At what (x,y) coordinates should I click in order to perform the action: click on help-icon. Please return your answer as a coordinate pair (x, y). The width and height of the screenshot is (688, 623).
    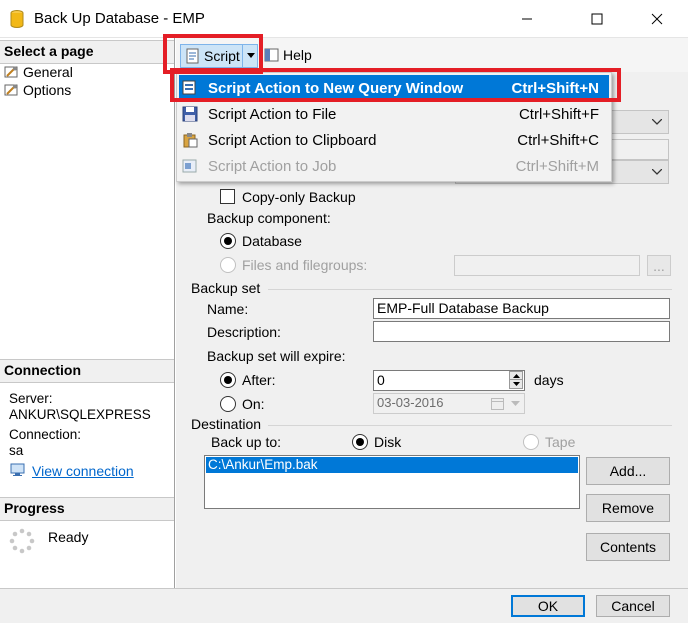
    Looking at the image, I should click on (271, 55).